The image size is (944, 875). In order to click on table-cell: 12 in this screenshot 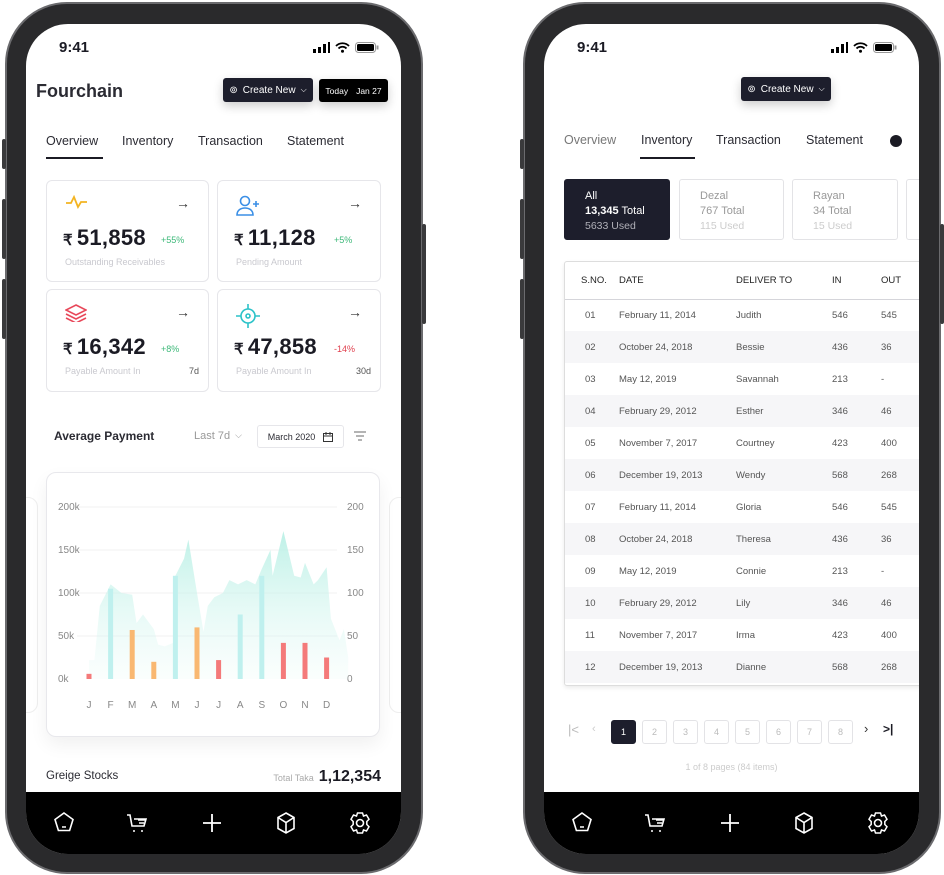, I will do `click(592, 667)`.